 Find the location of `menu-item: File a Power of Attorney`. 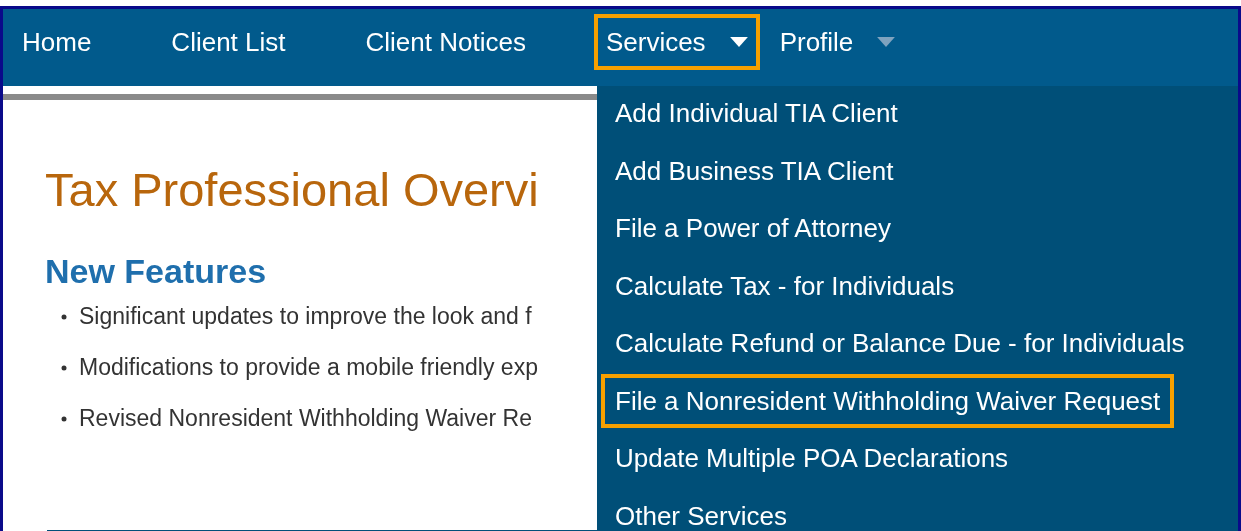

menu-item: File a Power of Attorney is located at coordinates (753, 228).